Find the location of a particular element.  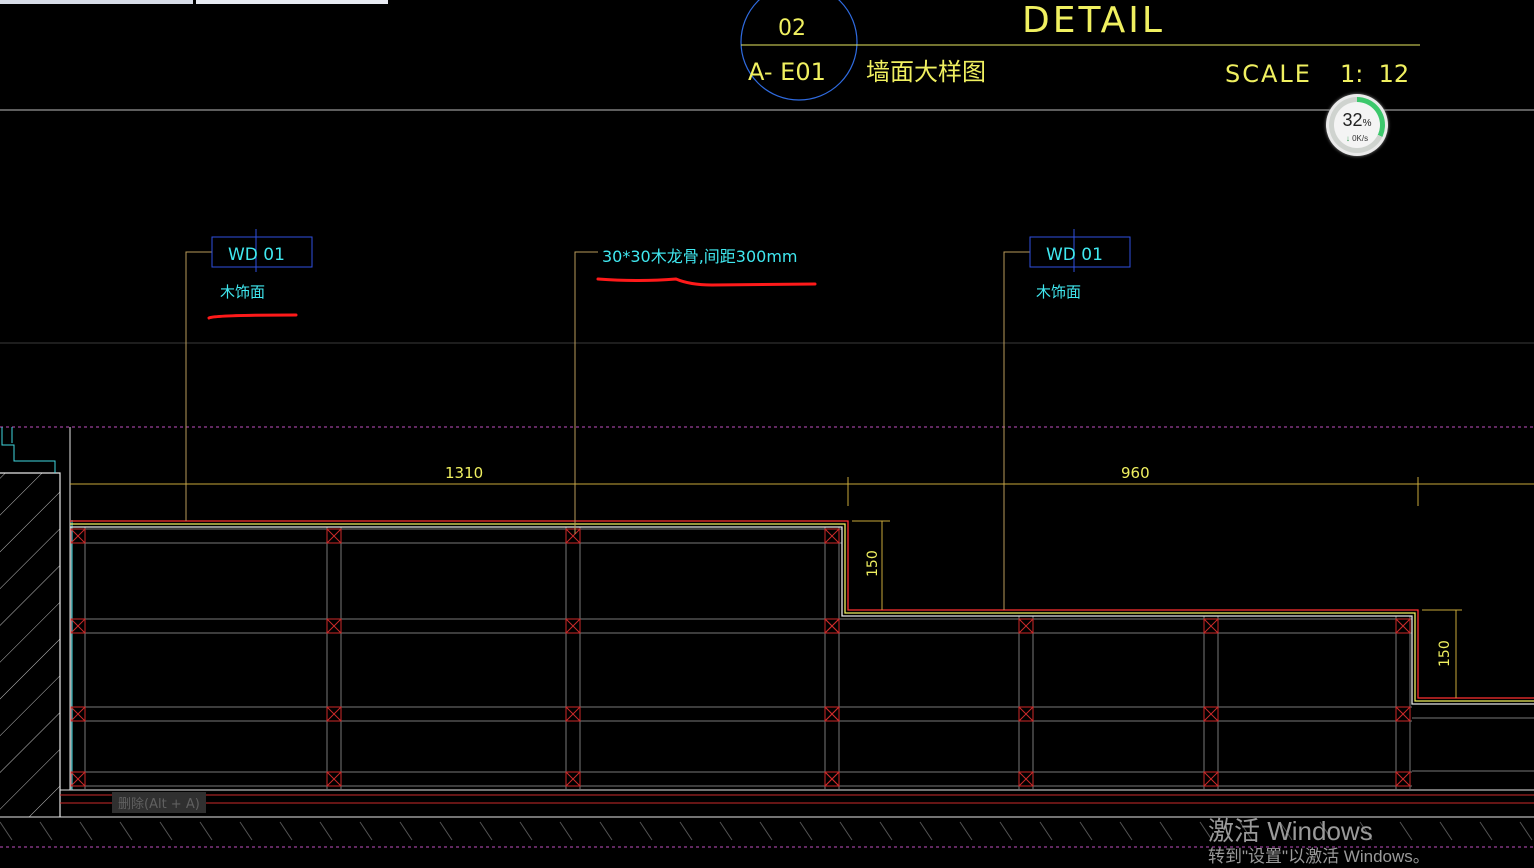

right-tag-text: WD 01 is located at coordinates (1074, 255).